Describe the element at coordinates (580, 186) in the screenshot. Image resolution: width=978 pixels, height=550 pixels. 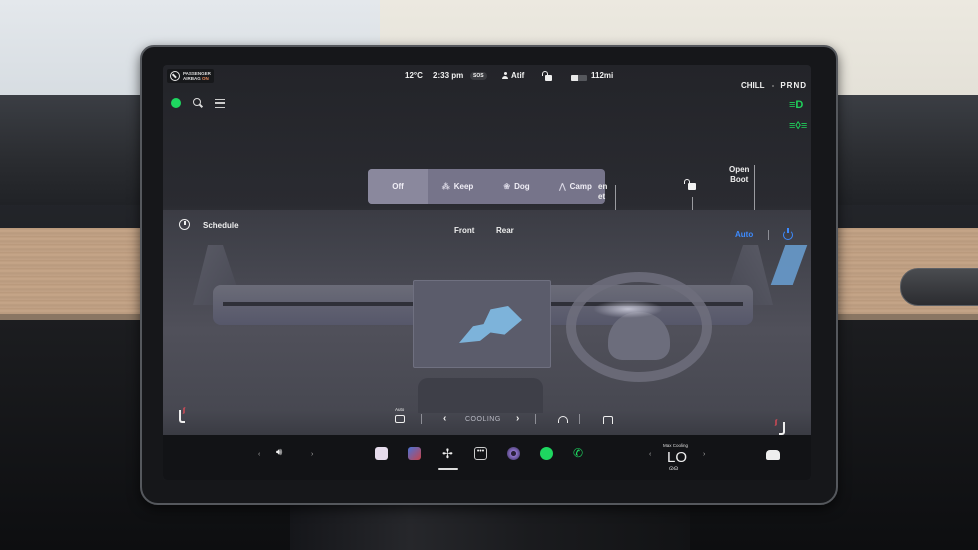
I see `mode-label: Camp` at that location.